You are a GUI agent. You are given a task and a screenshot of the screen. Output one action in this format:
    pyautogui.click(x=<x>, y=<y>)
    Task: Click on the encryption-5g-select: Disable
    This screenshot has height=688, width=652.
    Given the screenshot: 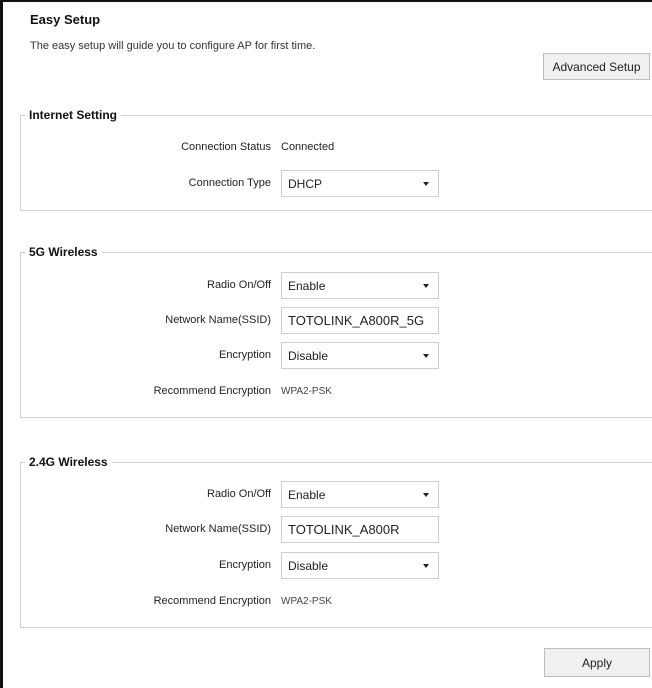 What is the action you would take?
    pyautogui.click(x=360, y=355)
    